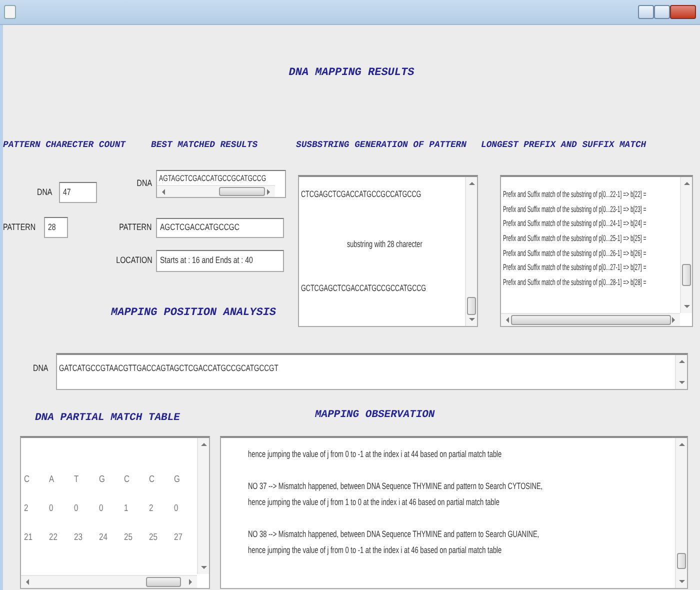 Image resolution: width=700 pixels, height=590 pixels. I want to click on minimize-button, so click(646, 12).